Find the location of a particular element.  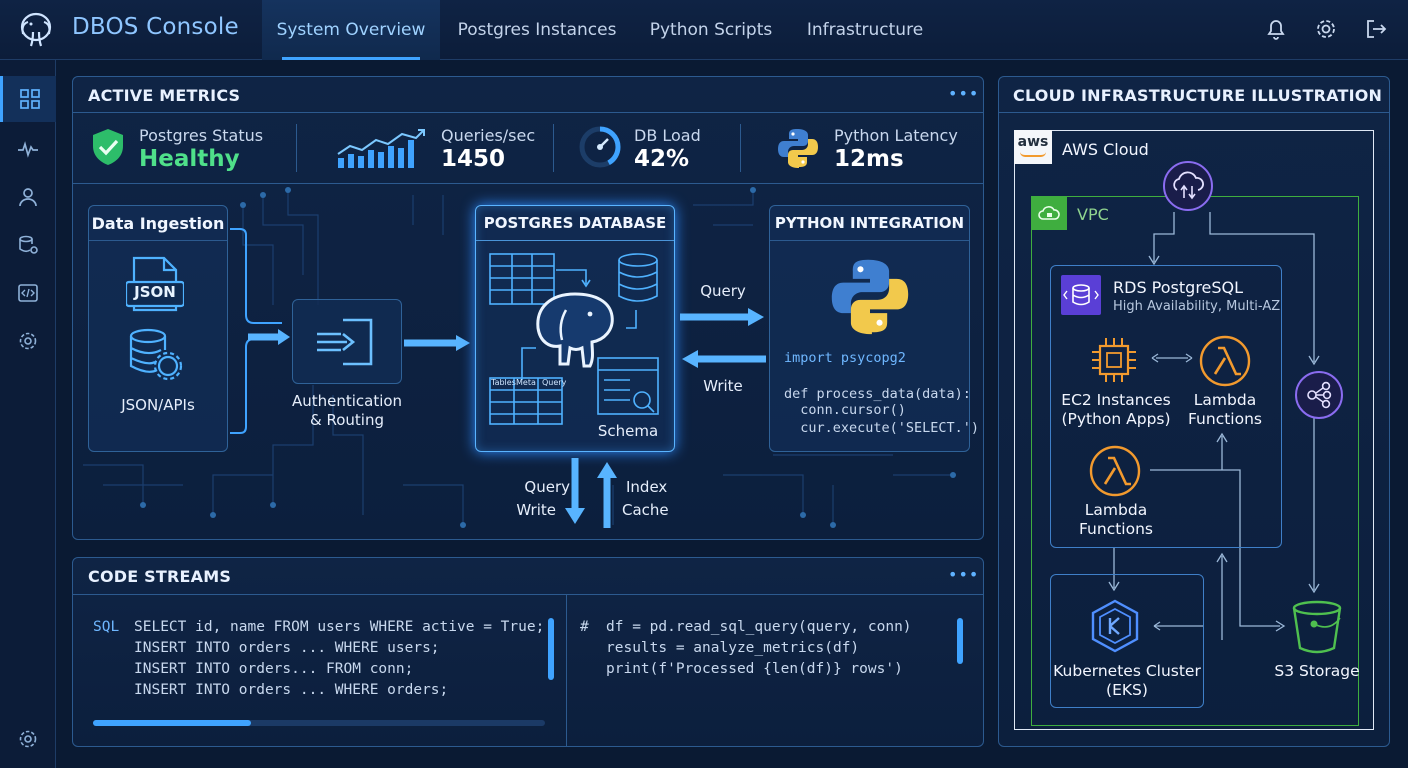

arrow-label-query: Query is located at coordinates (723, 291).